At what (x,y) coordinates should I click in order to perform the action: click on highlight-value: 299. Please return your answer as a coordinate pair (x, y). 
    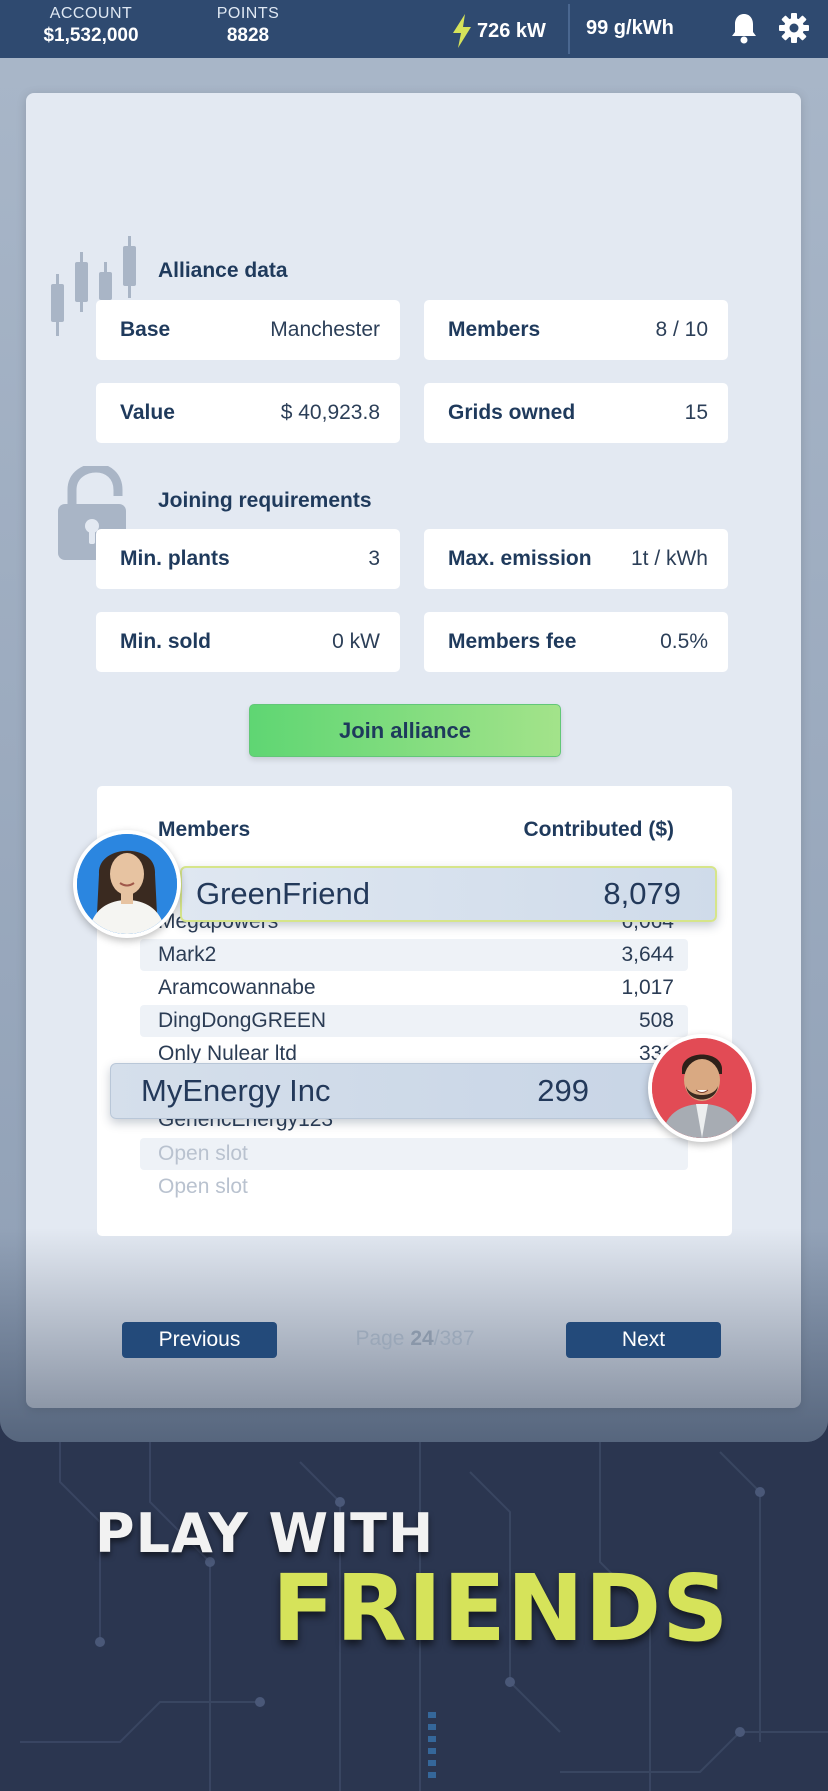
    Looking at the image, I should click on (563, 1090).